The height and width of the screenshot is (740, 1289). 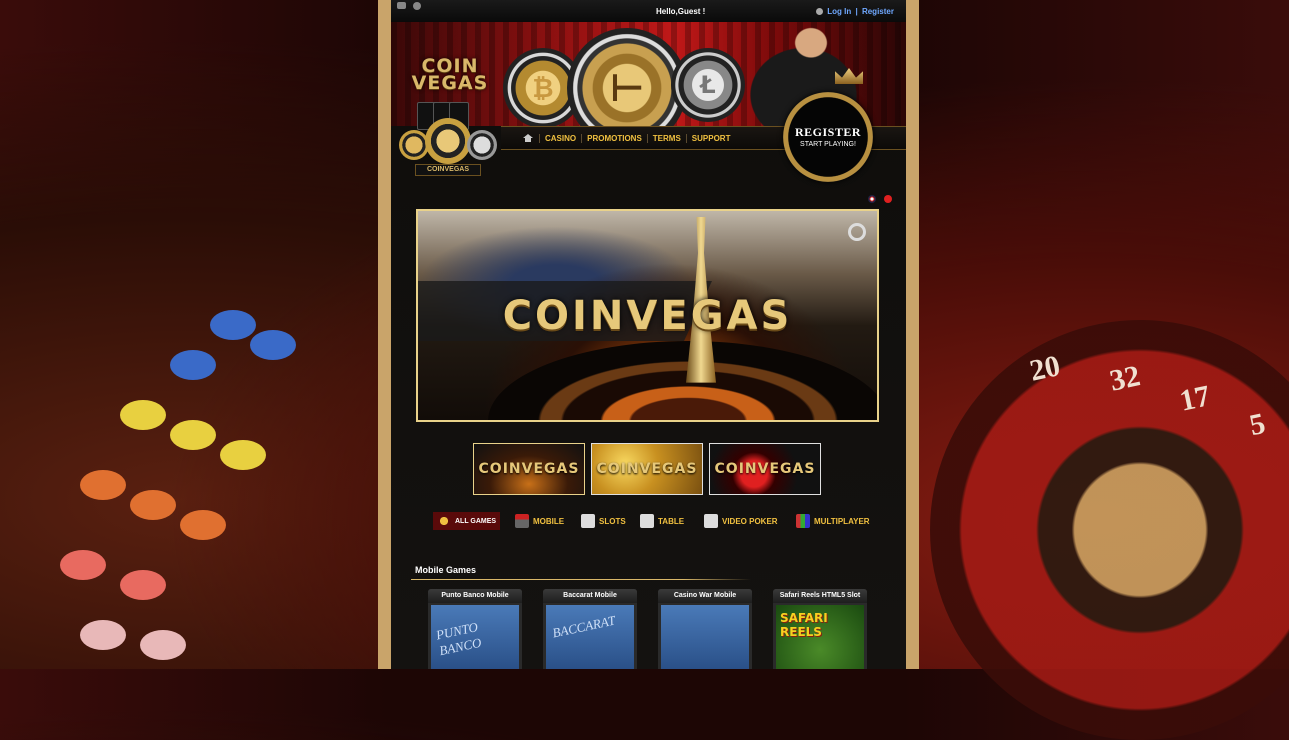 I want to click on uk-flag-icon, so click(x=872, y=199).